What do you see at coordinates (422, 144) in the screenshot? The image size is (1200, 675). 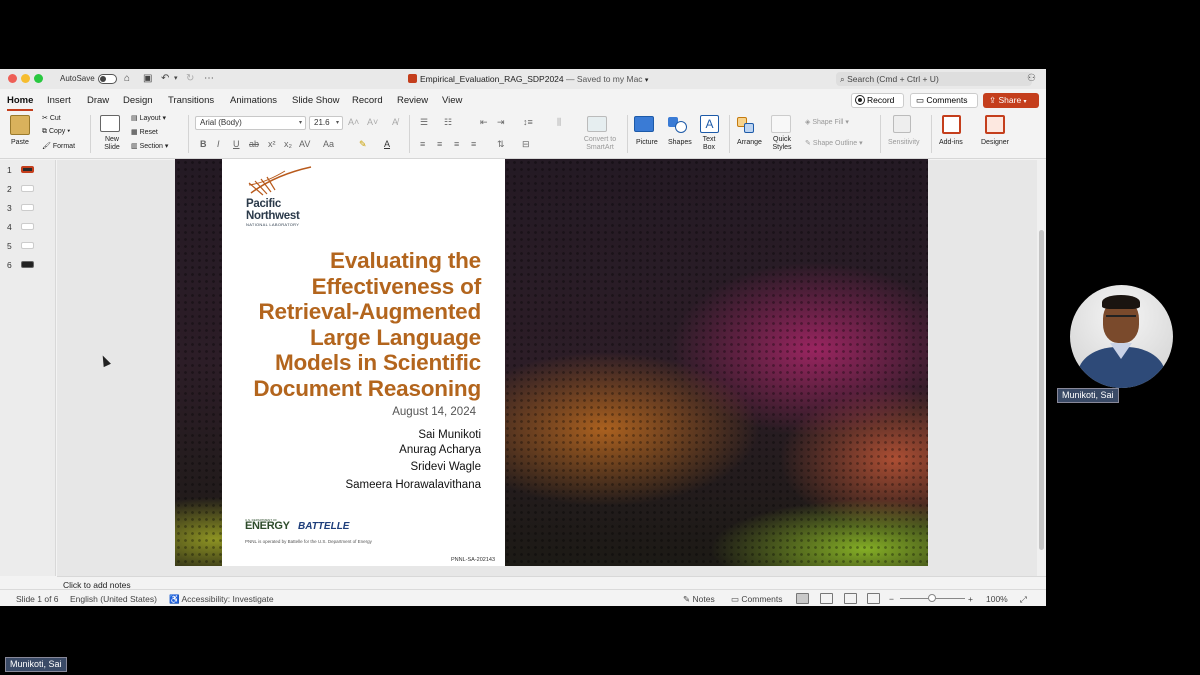 I see `align-left-icon: ≡` at bounding box center [422, 144].